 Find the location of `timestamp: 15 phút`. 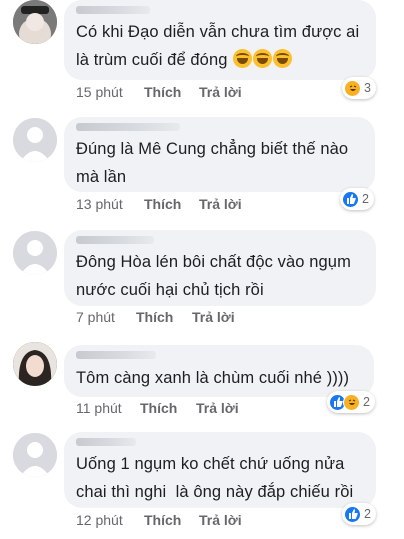

timestamp: 15 phút is located at coordinates (99, 92).